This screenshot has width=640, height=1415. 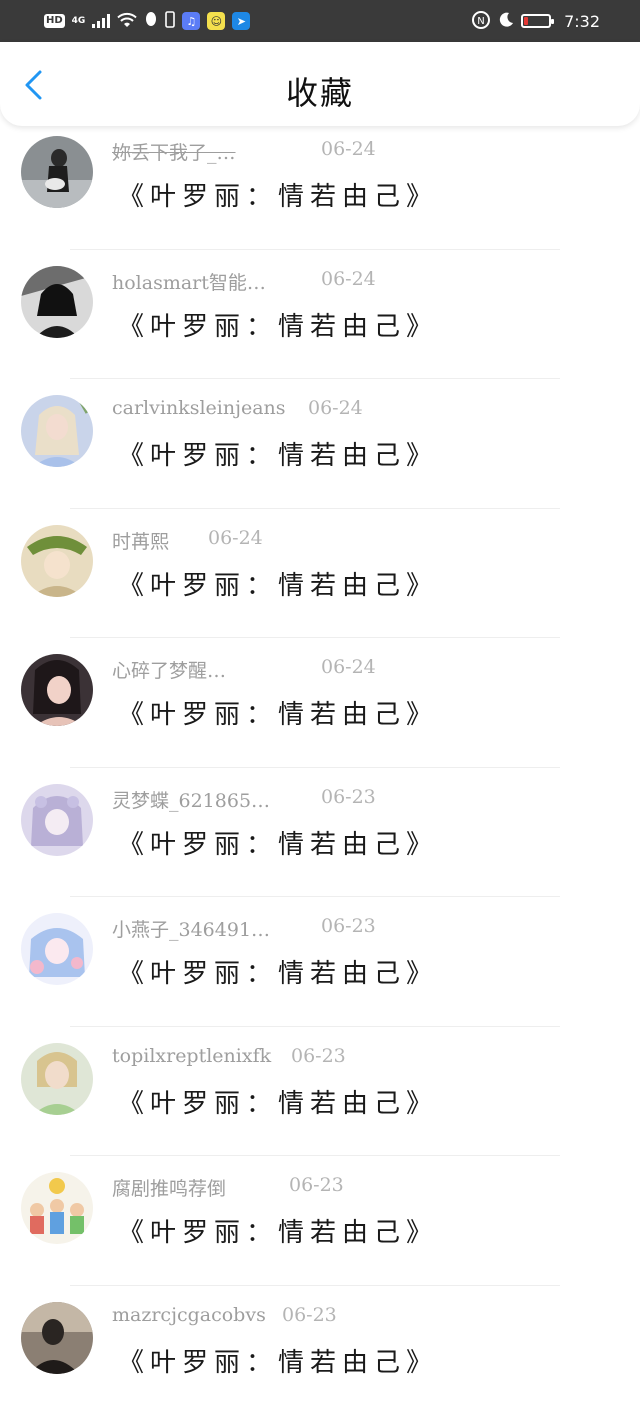 What do you see at coordinates (127, 21) in the screenshot?
I see `wifi-icon` at bounding box center [127, 21].